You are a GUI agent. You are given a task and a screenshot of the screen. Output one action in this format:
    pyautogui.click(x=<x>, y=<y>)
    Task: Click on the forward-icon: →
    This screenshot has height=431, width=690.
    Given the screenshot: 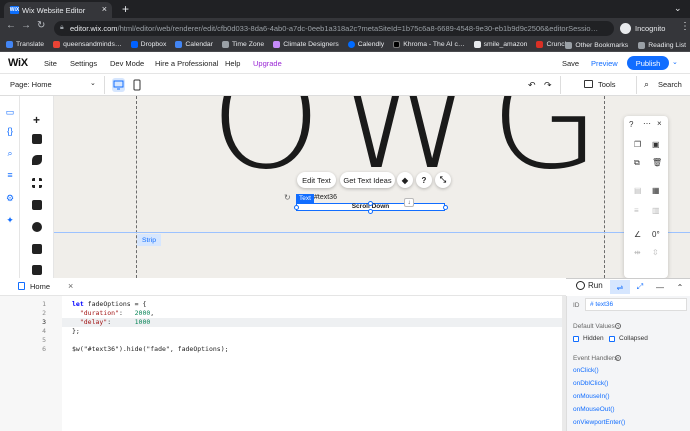 What is the action you would take?
    pyautogui.click(x=26, y=25)
    